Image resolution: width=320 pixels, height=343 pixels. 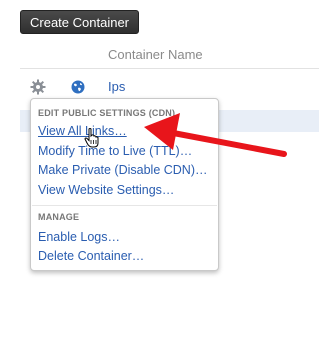 I want to click on create-container-button: Create Container, so click(x=79, y=22).